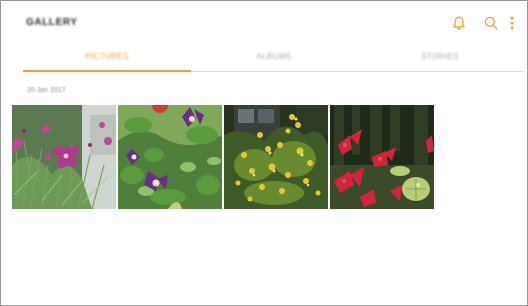  What do you see at coordinates (357, 71) in the screenshot?
I see `tab-divider` at bounding box center [357, 71].